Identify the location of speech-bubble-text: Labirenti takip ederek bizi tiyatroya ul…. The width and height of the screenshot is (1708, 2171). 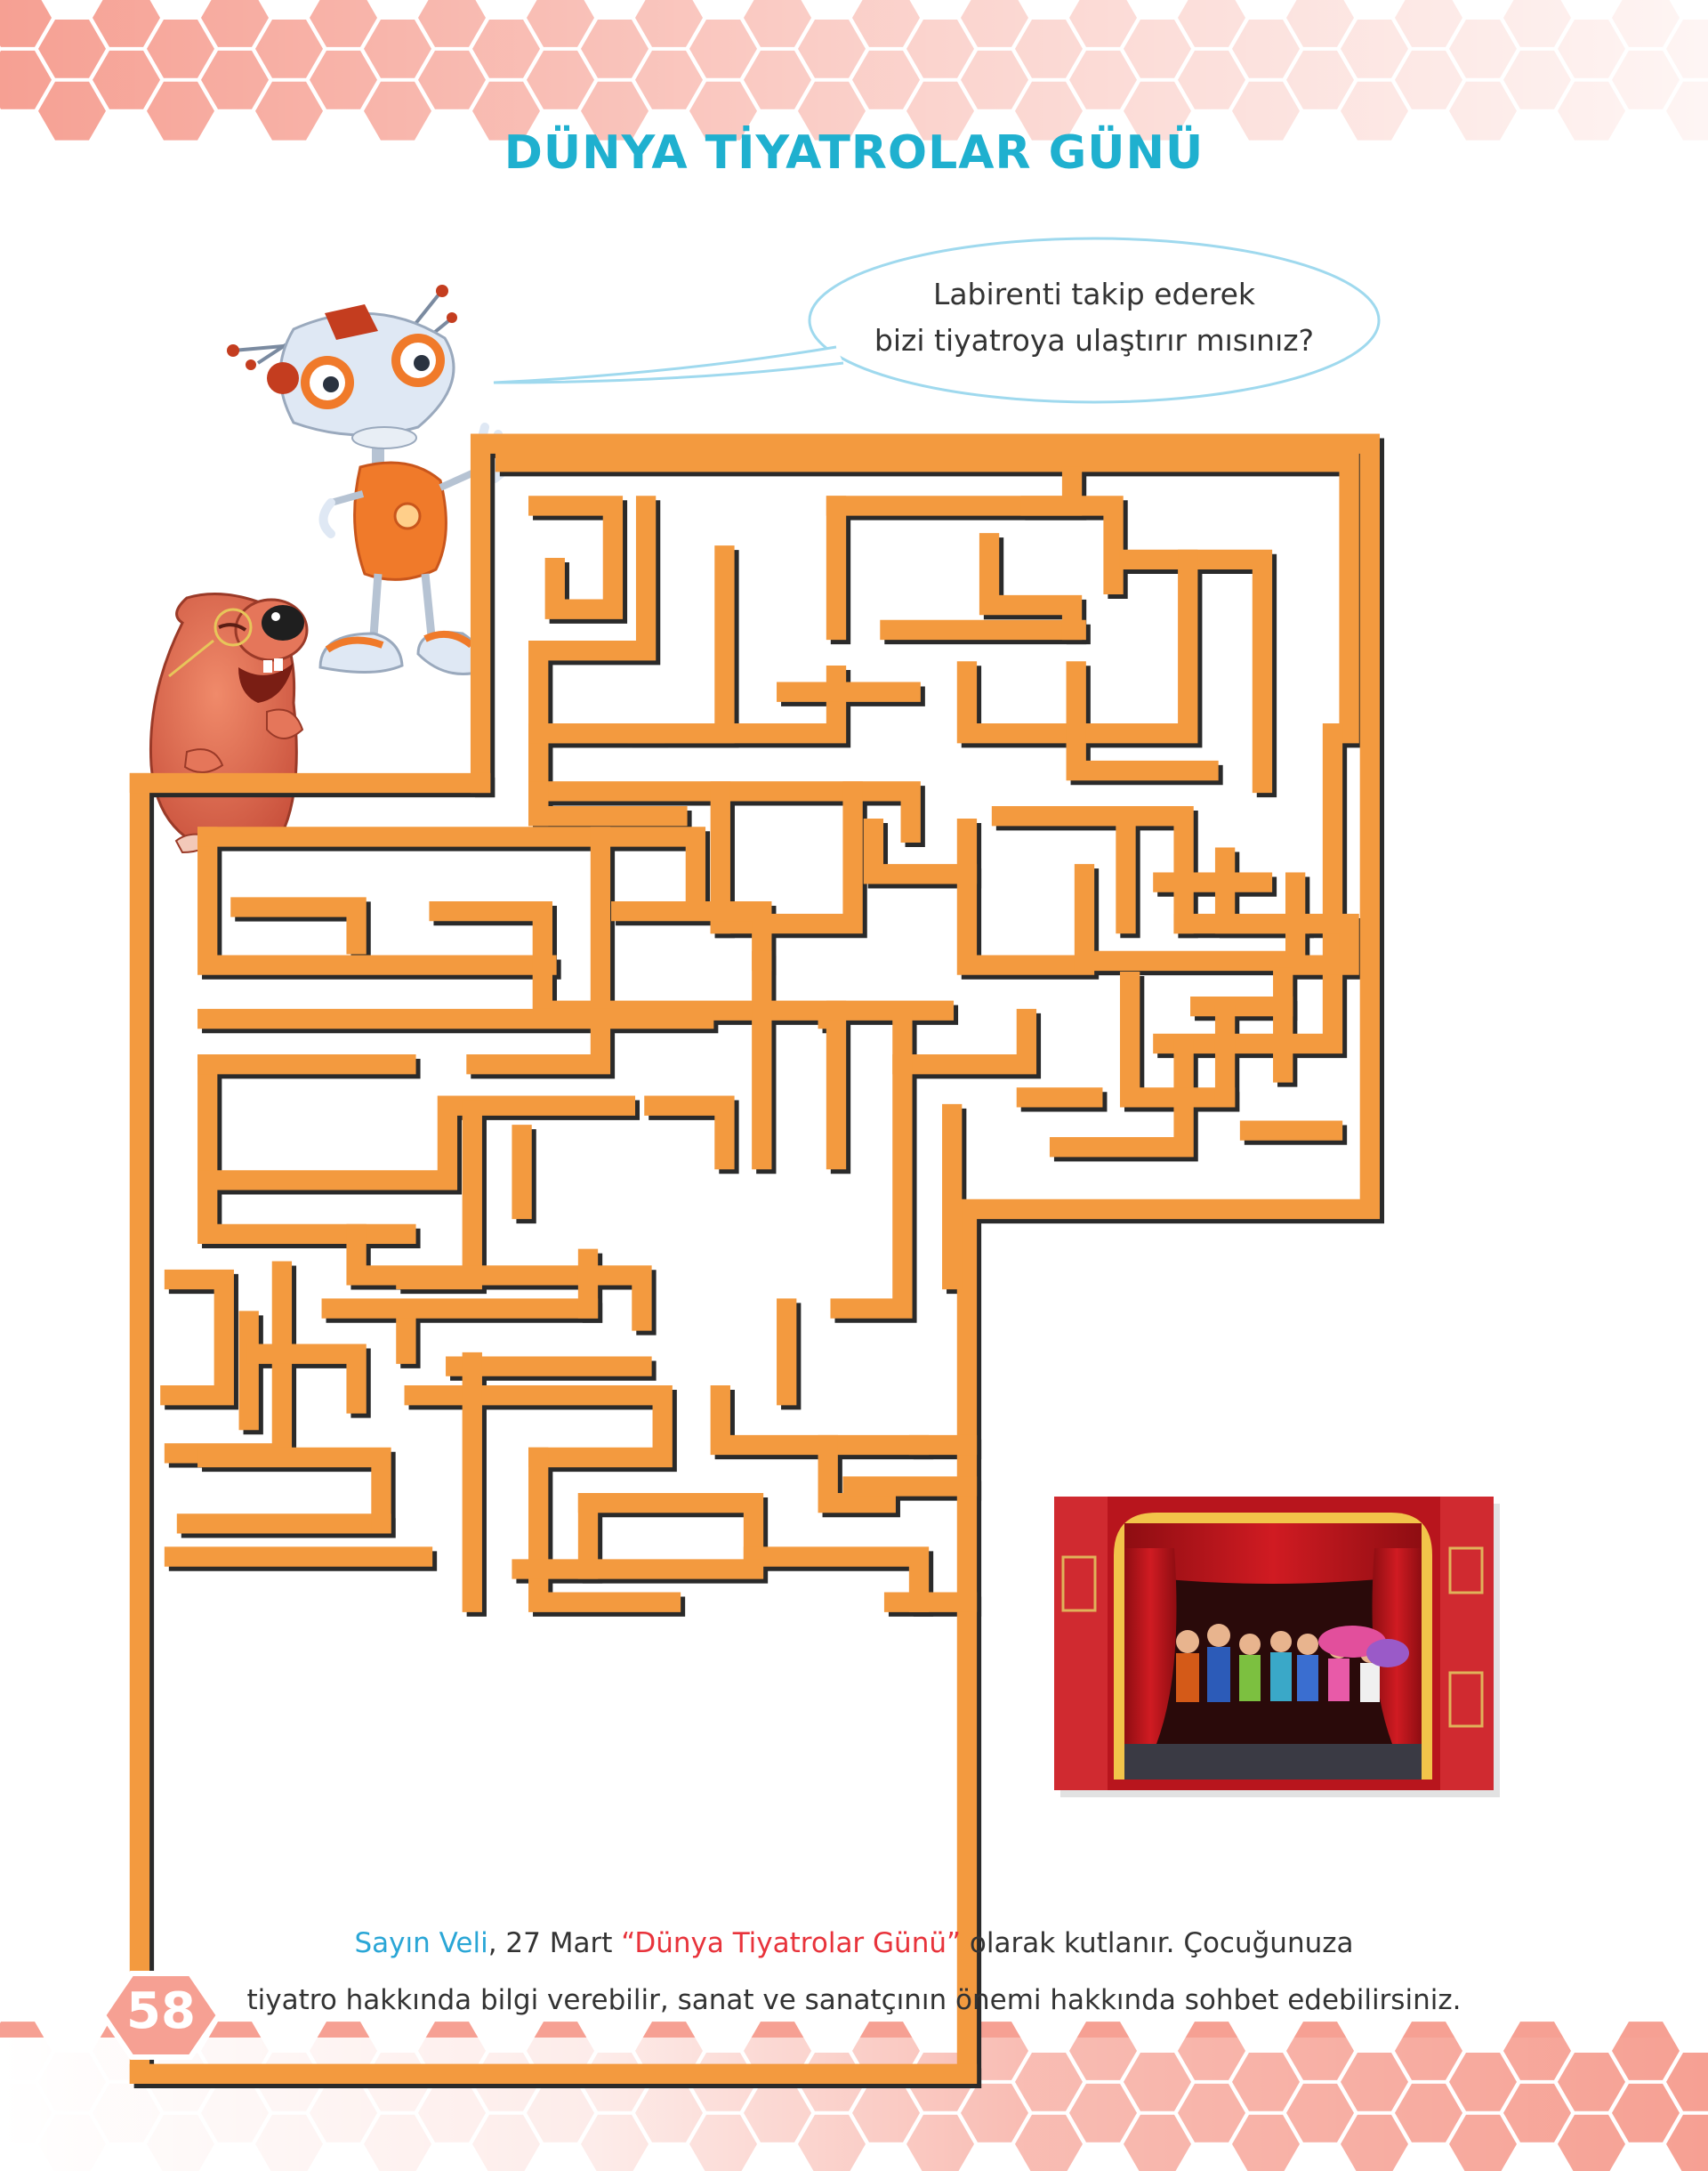
(1094, 317).